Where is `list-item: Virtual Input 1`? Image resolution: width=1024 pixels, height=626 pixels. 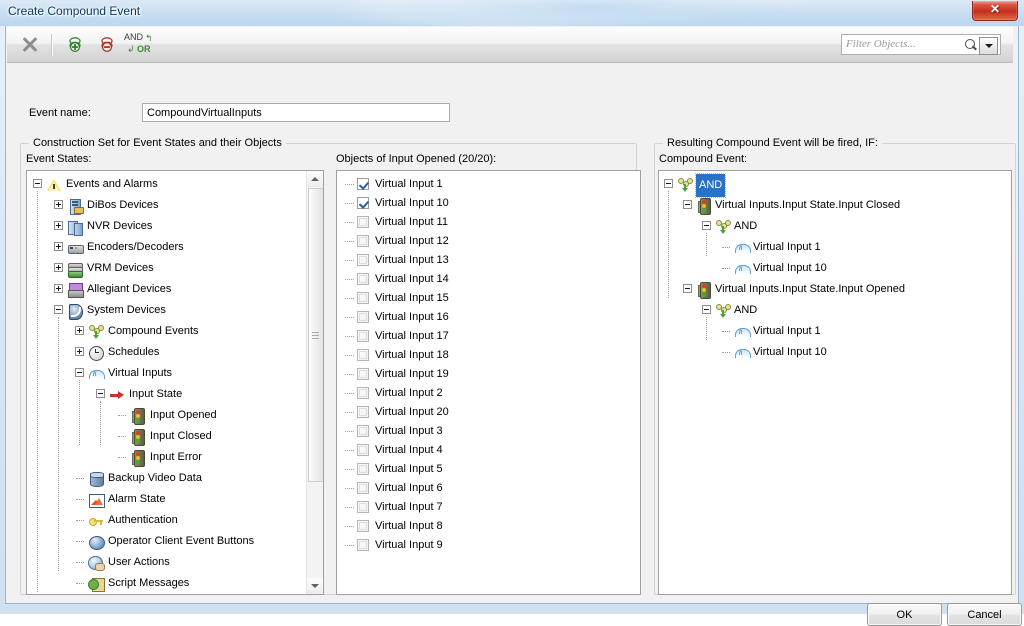 list-item: Virtual Input 1 is located at coordinates (488, 184).